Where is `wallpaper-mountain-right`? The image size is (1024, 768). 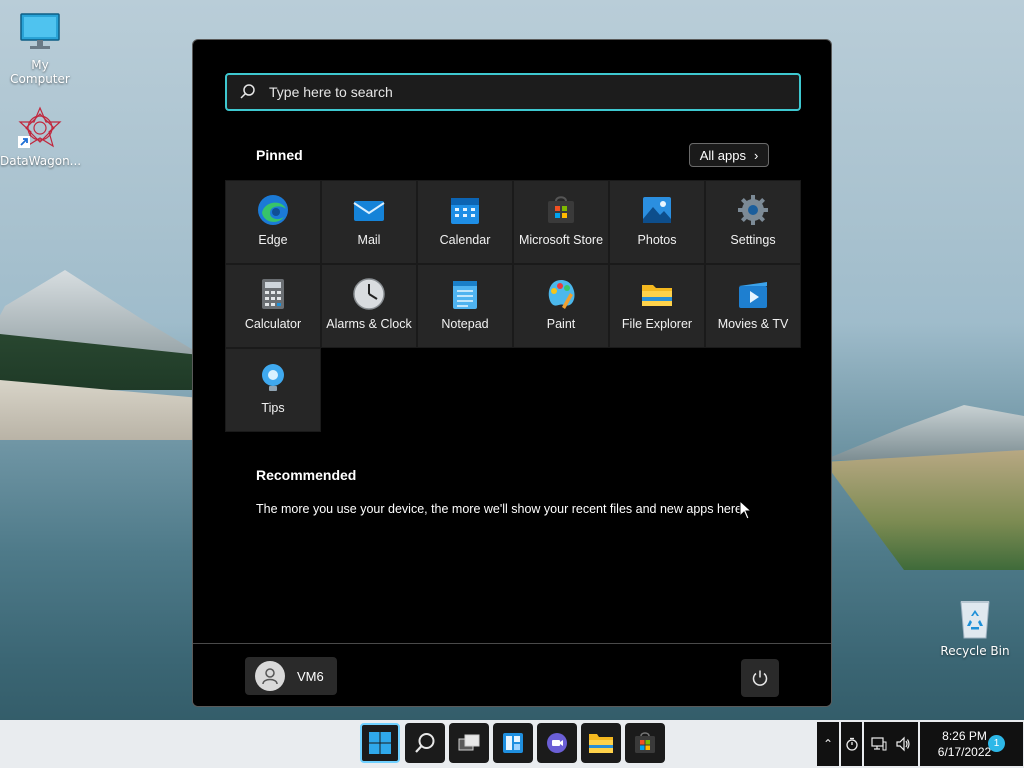 wallpaper-mountain-right is located at coordinates (924, 432).